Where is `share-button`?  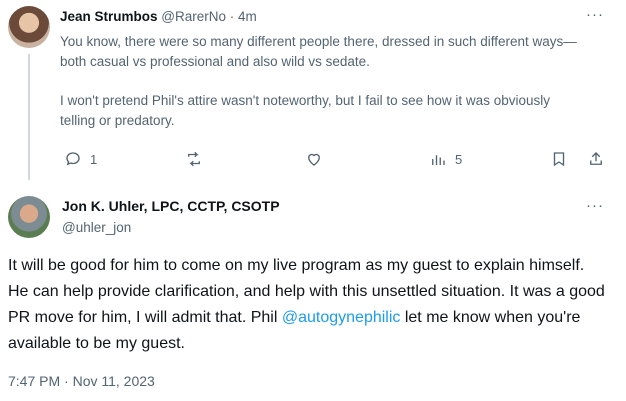 share-button is located at coordinates (596, 159).